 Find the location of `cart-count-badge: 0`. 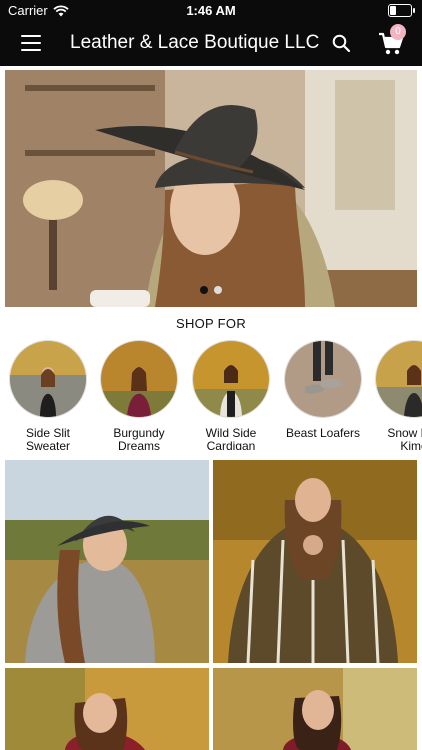

cart-count-badge: 0 is located at coordinates (398, 32).